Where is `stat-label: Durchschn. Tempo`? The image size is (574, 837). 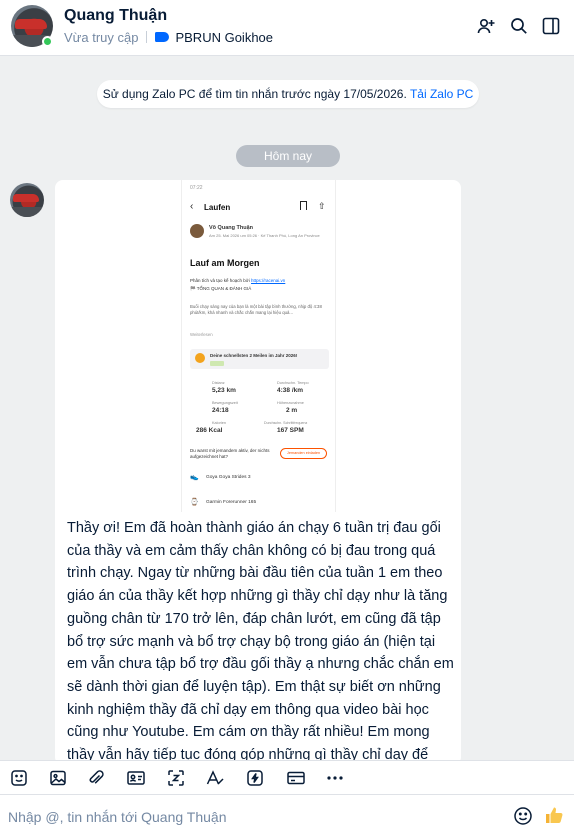
stat-label: Durchschn. Tempo is located at coordinates (293, 383).